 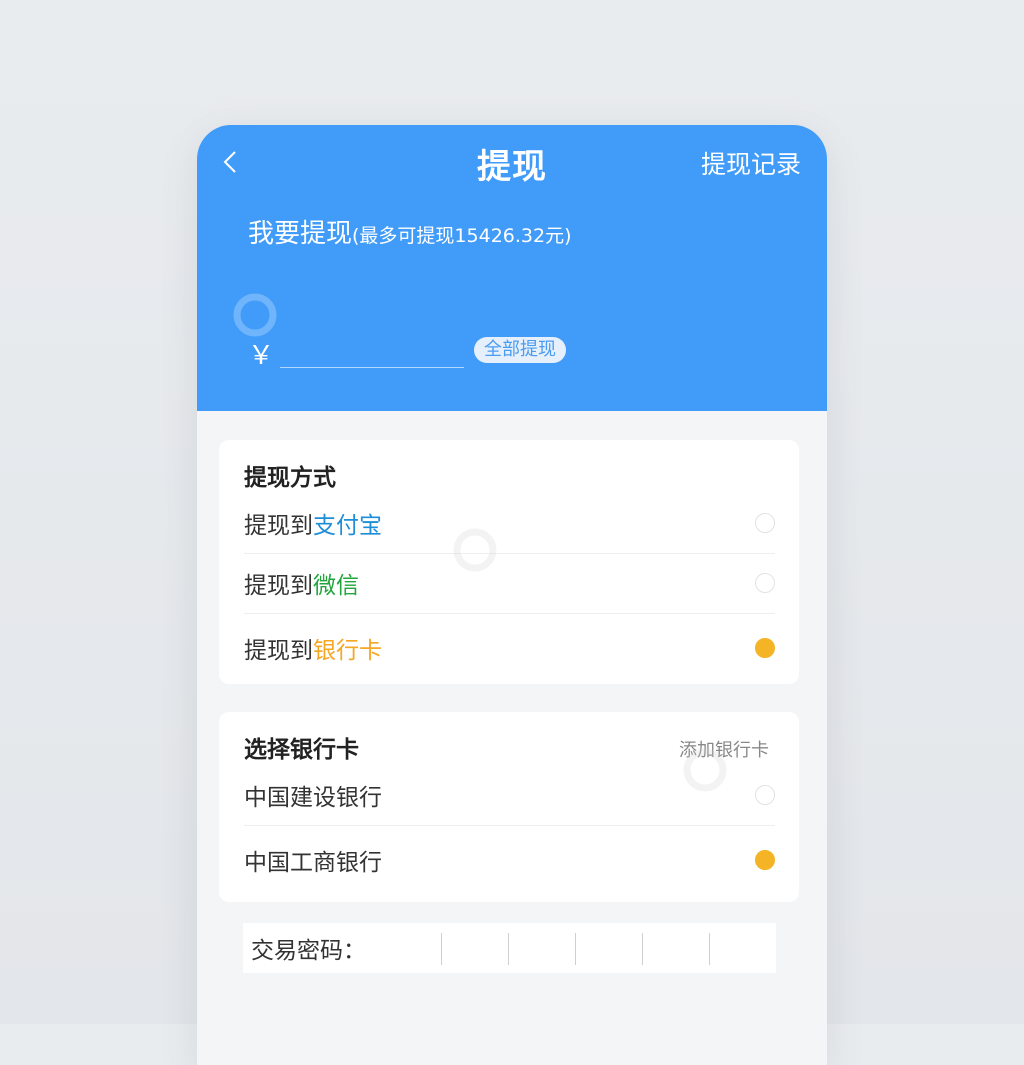 What do you see at coordinates (765, 860) in the screenshot?
I see `radio-icbc` at bounding box center [765, 860].